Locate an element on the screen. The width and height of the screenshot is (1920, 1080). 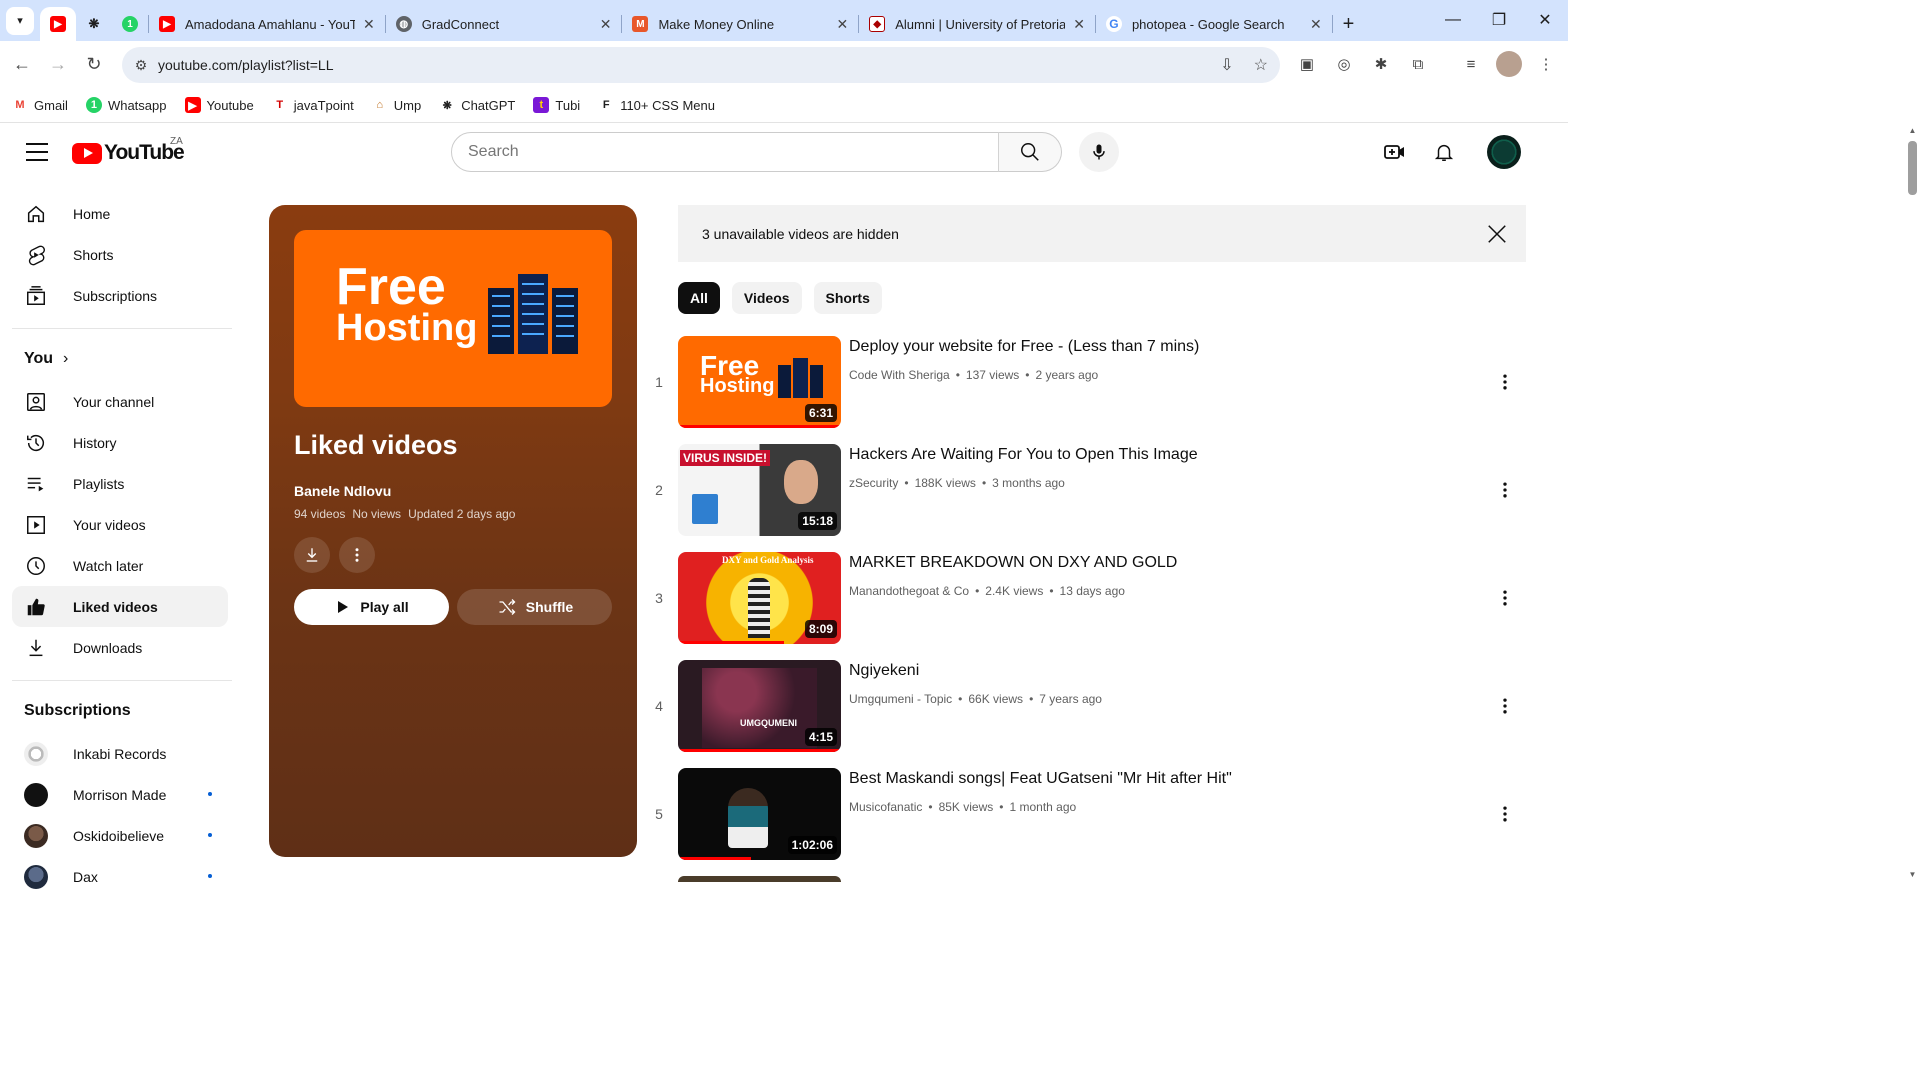
playlist-owner: Banele Ndlovu is located at coordinates (342, 491).